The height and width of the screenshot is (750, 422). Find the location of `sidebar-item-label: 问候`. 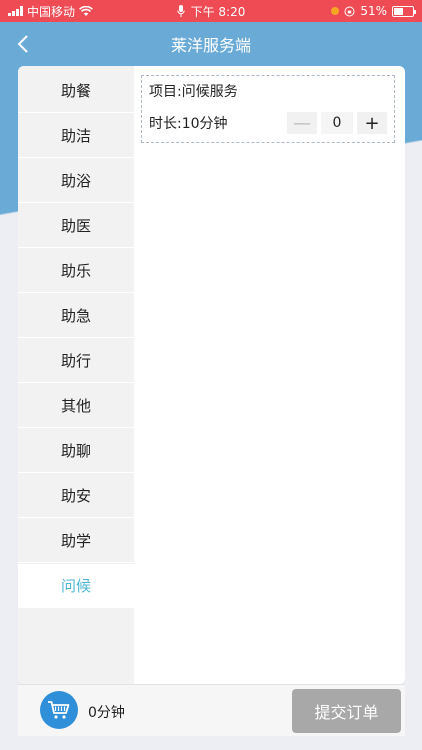

sidebar-item-label: 问候 is located at coordinates (75, 586).